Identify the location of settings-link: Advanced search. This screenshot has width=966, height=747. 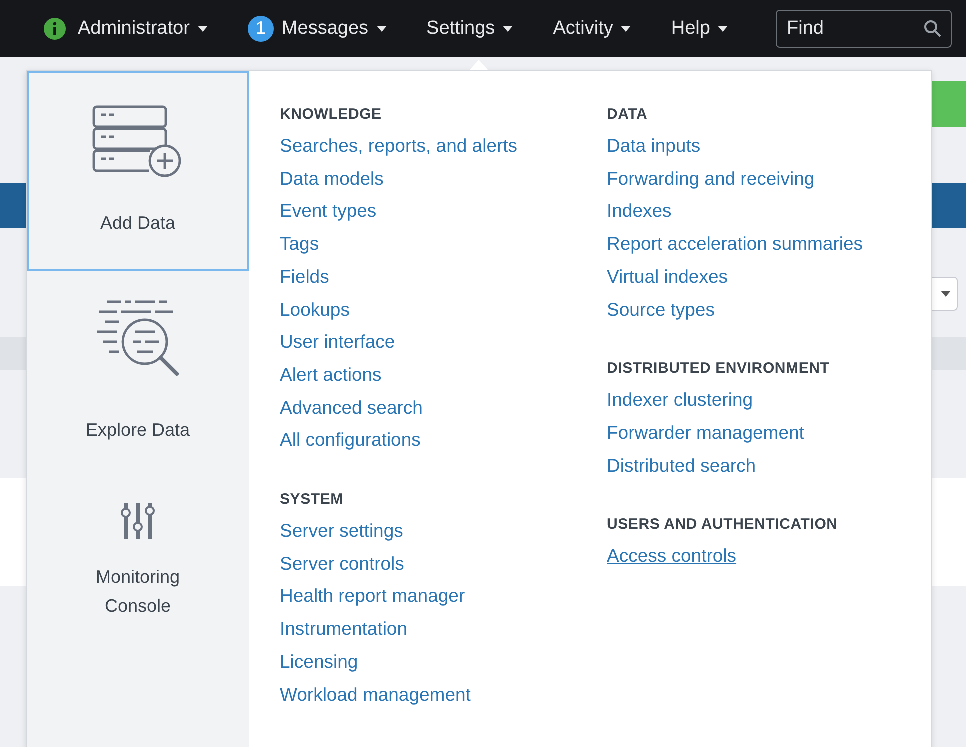
(443, 408).